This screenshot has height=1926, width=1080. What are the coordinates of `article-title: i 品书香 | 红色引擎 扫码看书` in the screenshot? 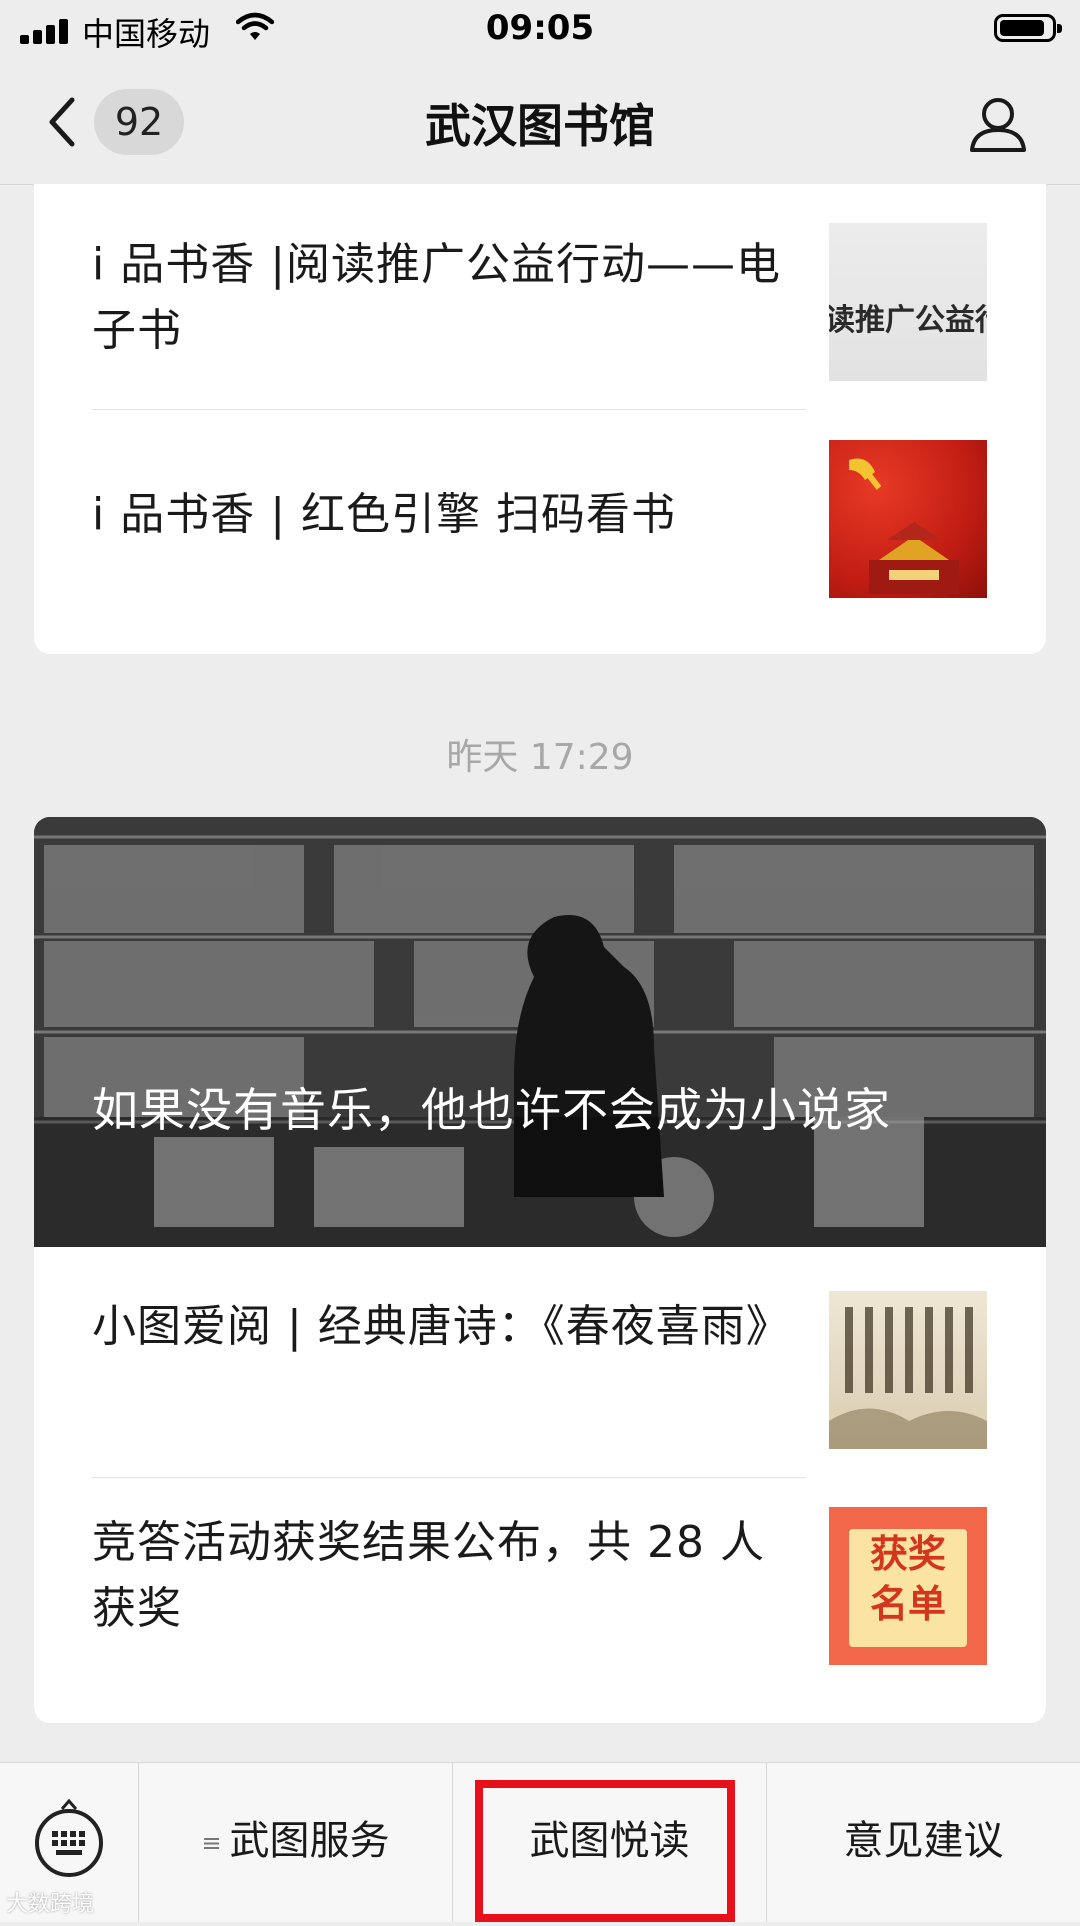 It's located at (384, 514).